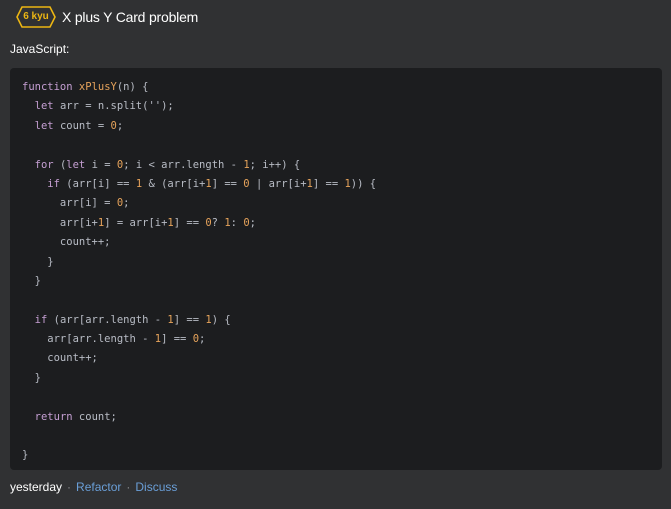 The width and height of the screenshot is (671, 509). What do you see at coordinates (79, 125) in the screenshot?
I see `code-line: let count = 0;` at bounding box center [79, 125].